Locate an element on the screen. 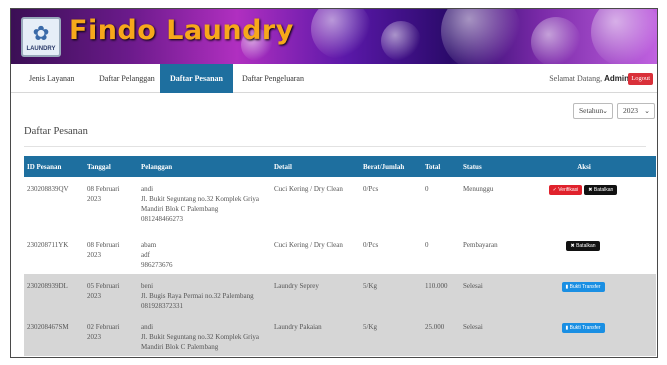 This screenshot has width=667, height=365. order-detail: Laundry Pakaian is located at coordinates (315, 335).